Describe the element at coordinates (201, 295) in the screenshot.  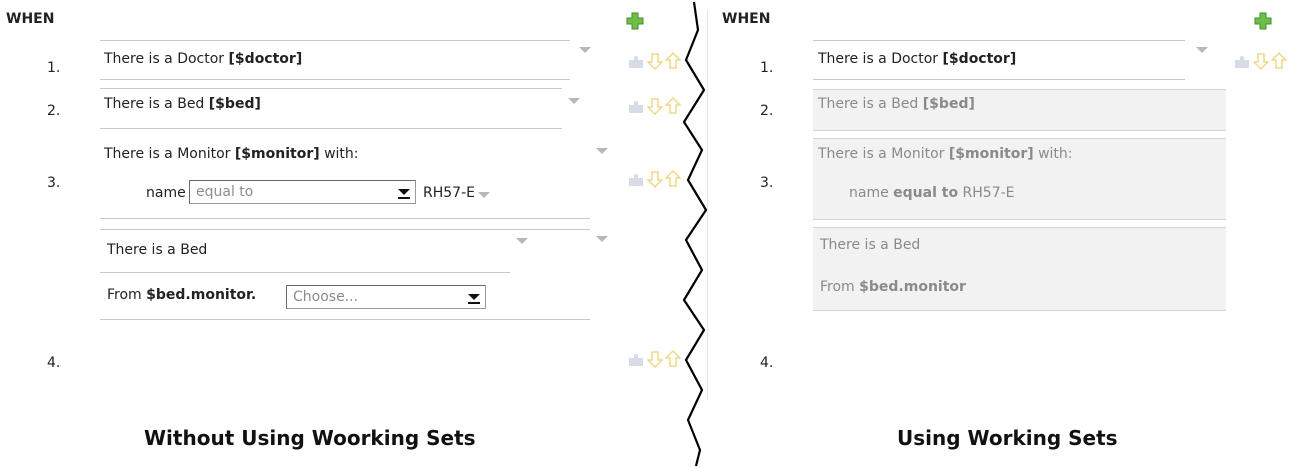
I see `from-binding: $bed.monitor.` at that location.